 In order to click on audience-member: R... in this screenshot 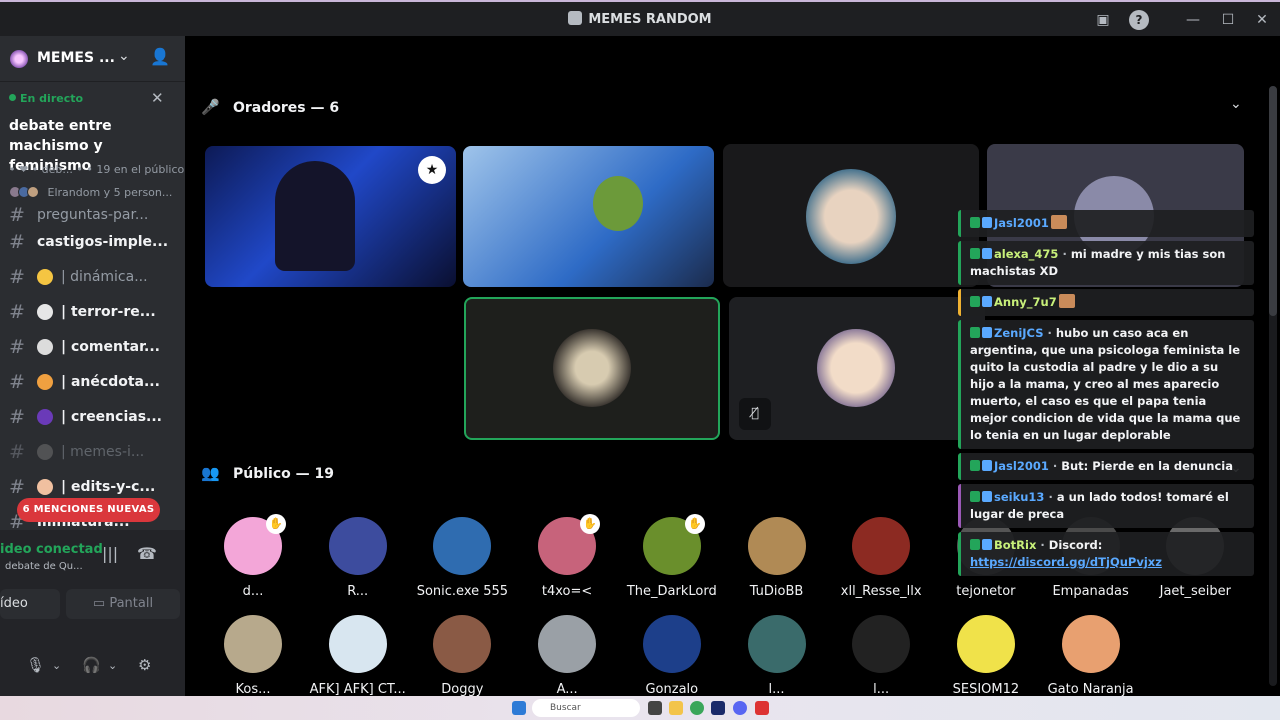, I will do `click(358, 558)`.